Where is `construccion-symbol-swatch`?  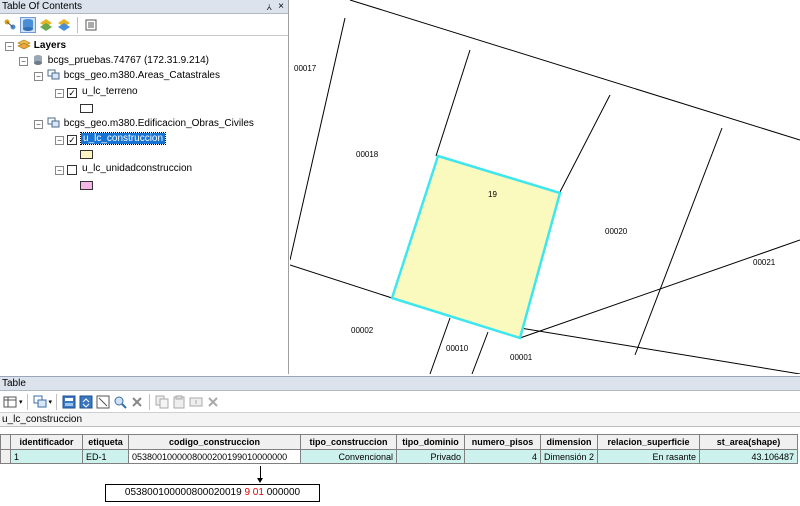
construccion-symbol-swatch is located at coordinates (86, 154).